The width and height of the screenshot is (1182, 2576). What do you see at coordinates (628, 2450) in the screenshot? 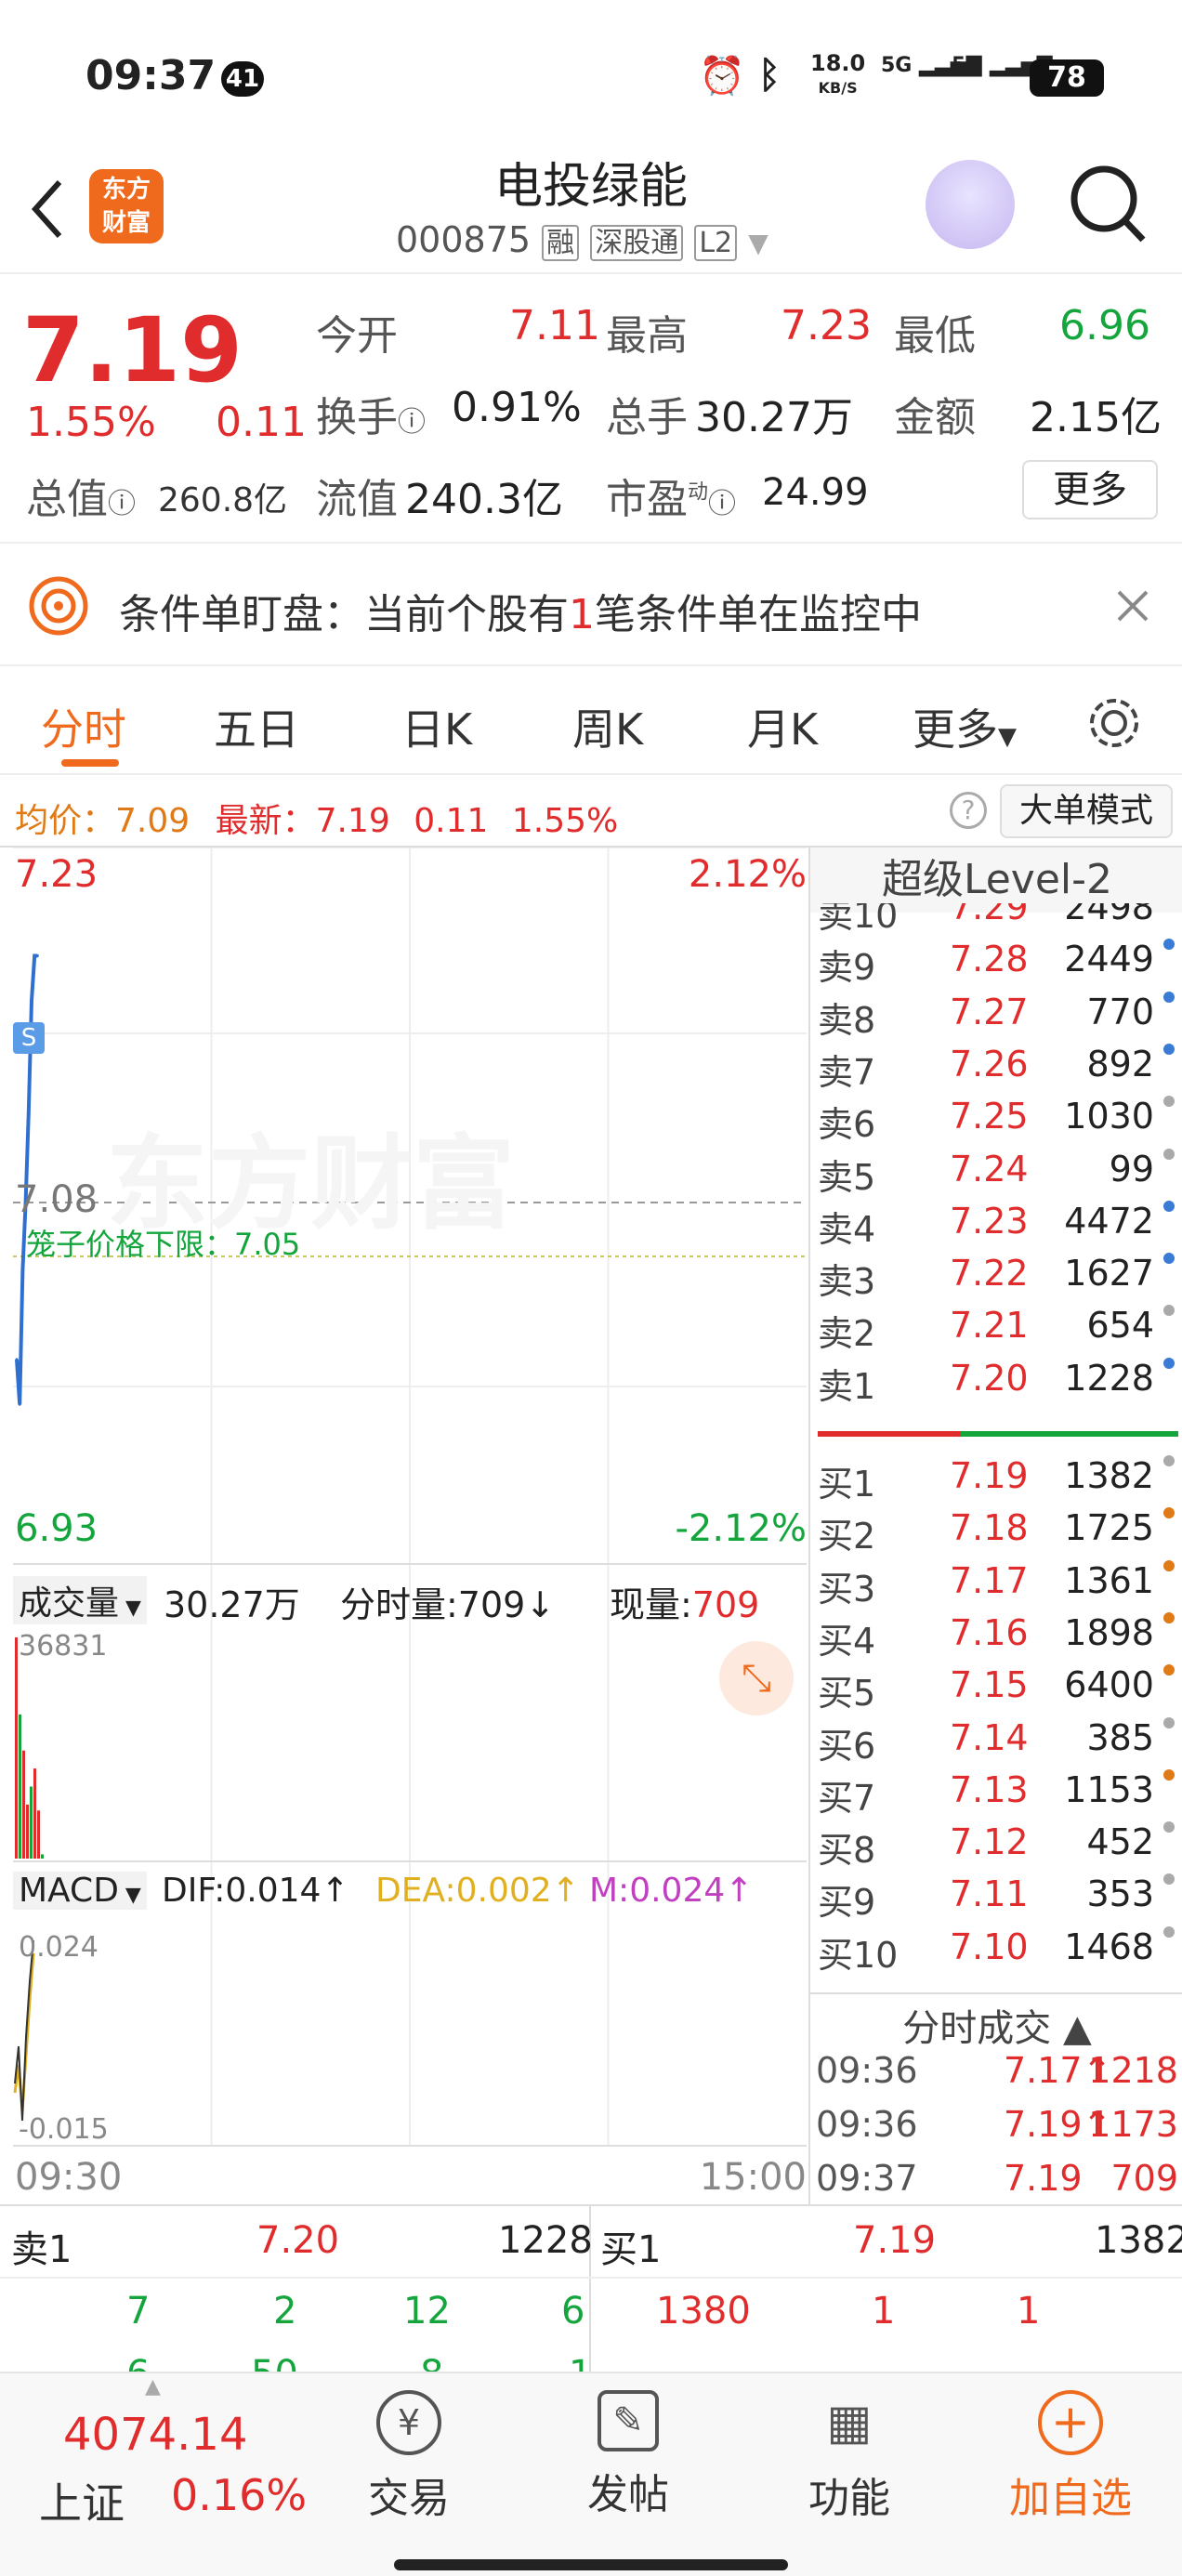
I see `nav-post: ✎ 发帖` at bounding box center [628, 2450].